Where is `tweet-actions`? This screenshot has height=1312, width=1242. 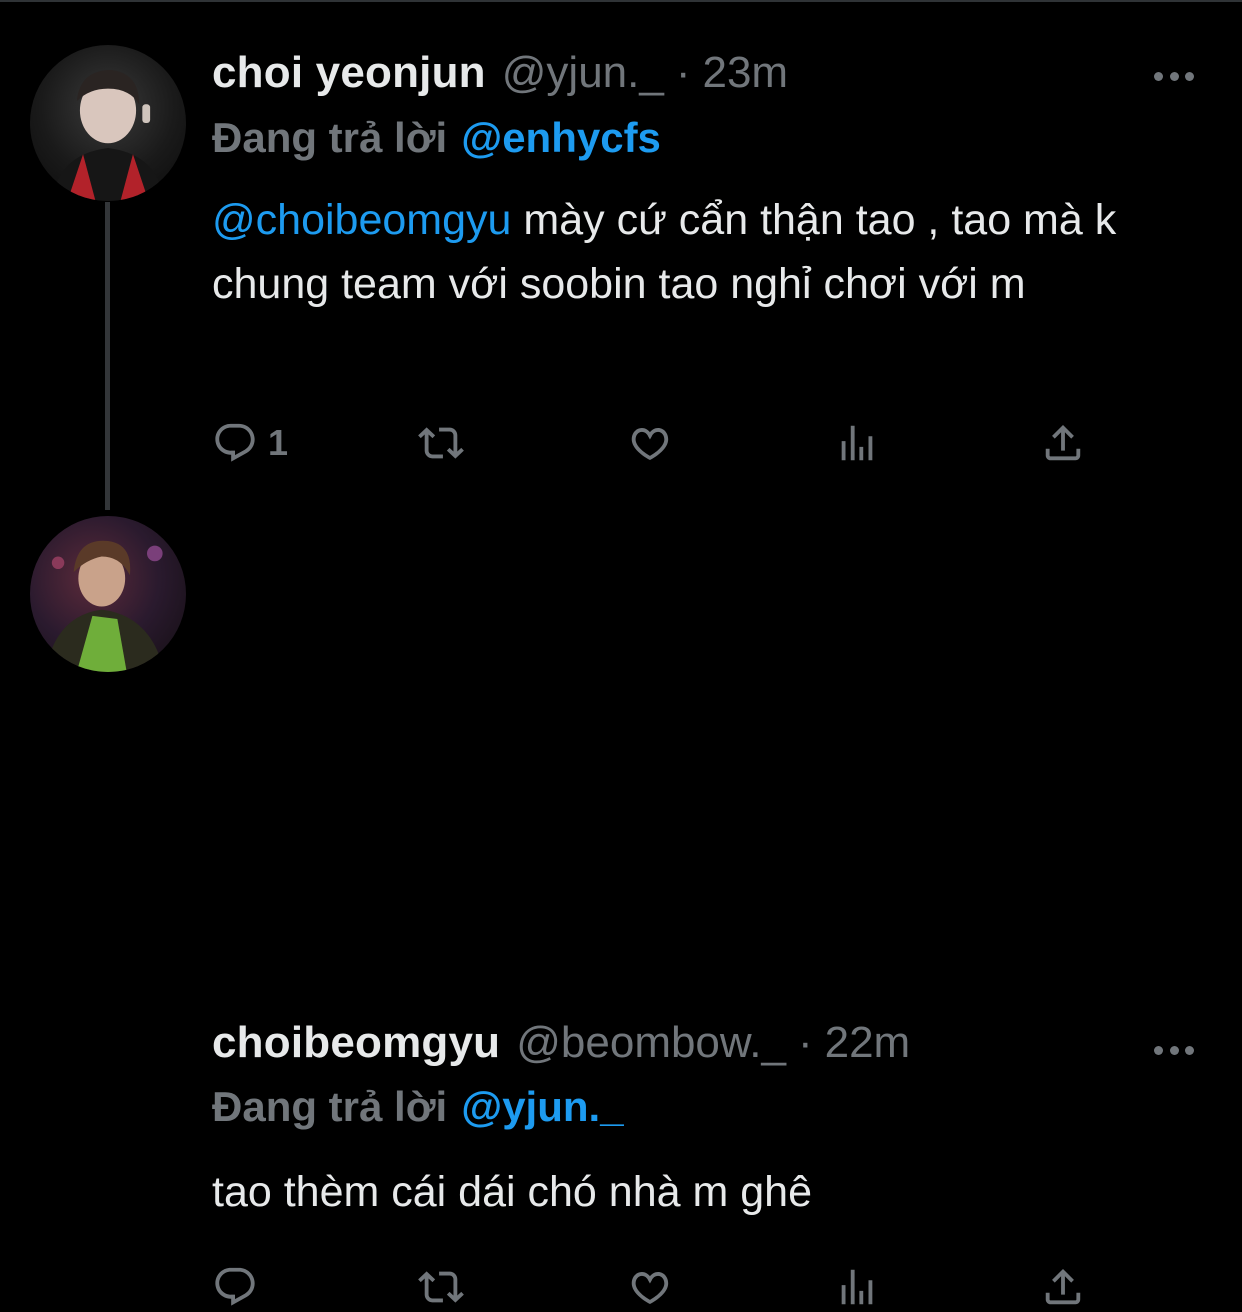 tweet-actions is located at coordinates (652, 1287).